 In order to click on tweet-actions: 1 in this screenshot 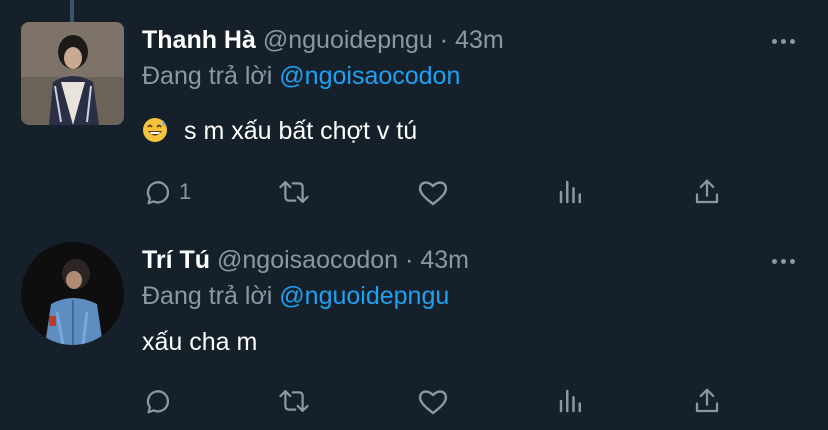, I will do `click(414, 193)`.